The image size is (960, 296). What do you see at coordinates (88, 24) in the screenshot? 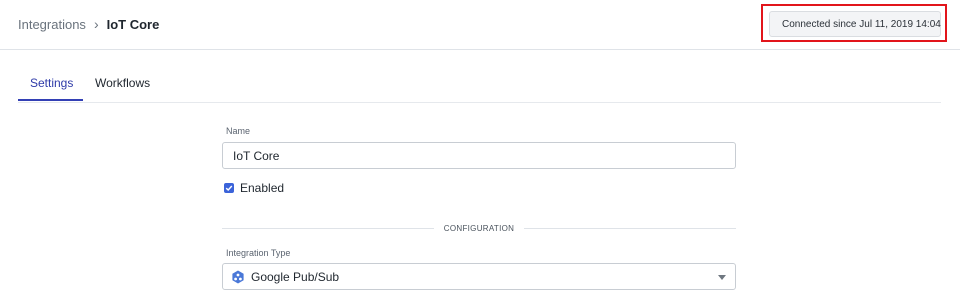
I see `breadcrumb: Integrations › IoT Core` at bounding box center [88, 24].